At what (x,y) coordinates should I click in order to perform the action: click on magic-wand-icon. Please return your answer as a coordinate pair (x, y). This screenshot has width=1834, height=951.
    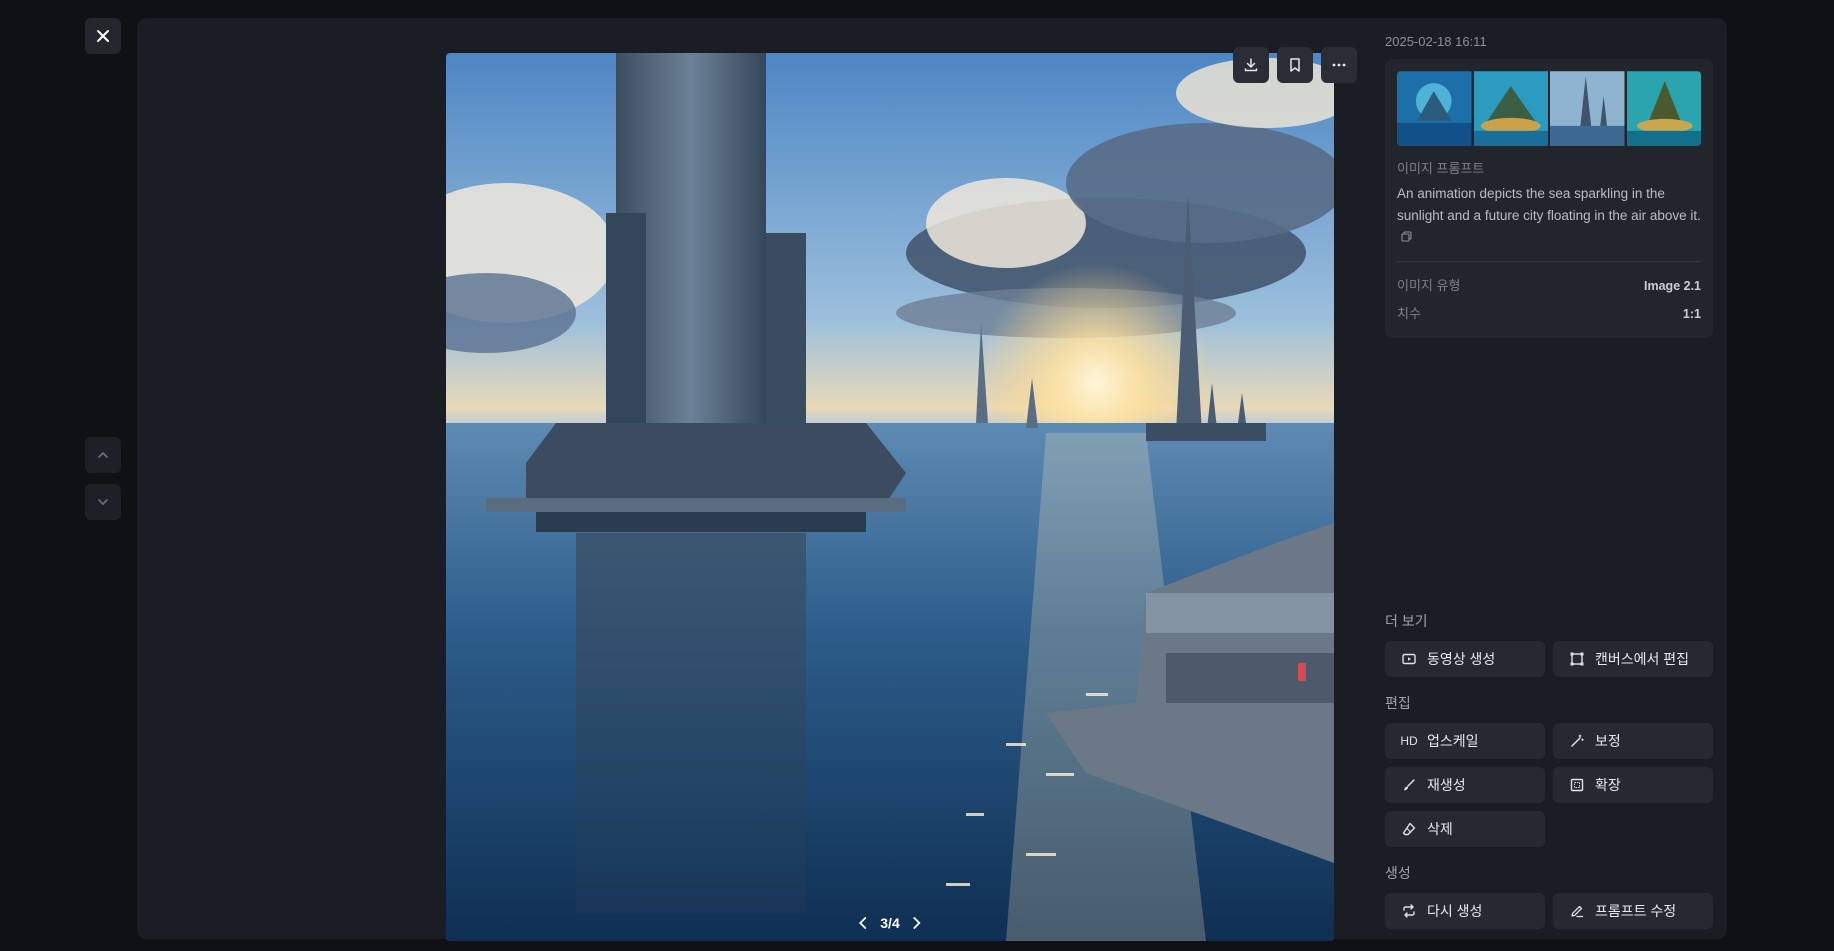
    Looking at the image, I should click on (1577, 741).